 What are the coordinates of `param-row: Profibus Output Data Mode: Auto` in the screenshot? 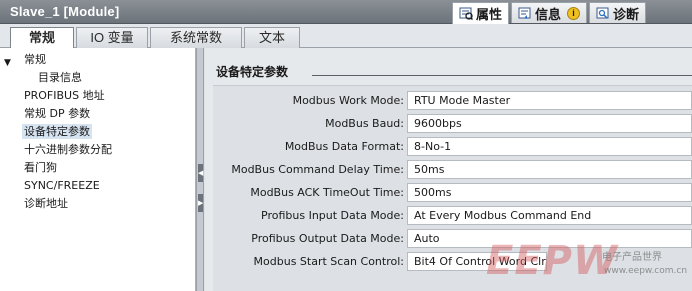 It's located at (452, 239).